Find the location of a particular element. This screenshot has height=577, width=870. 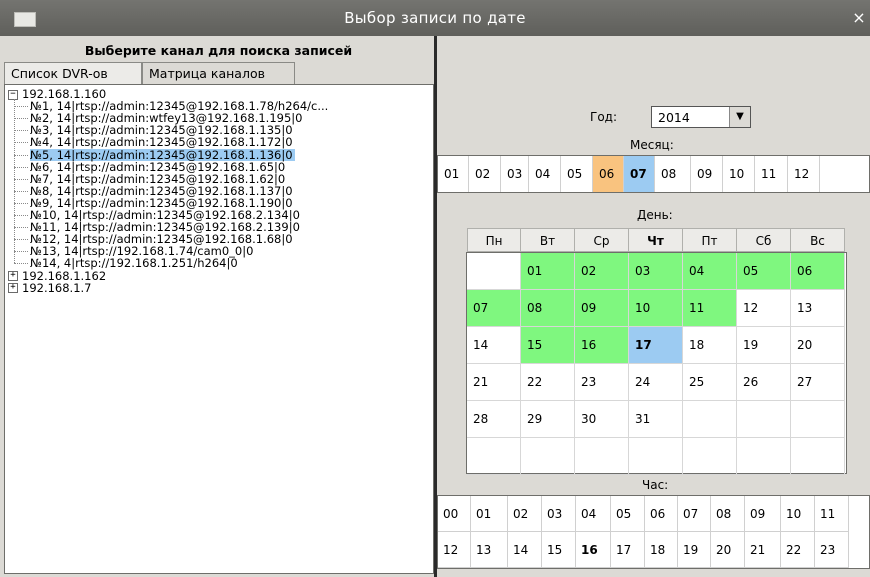

year-select: 2014 ▼ is located at coordinates (701, 117).